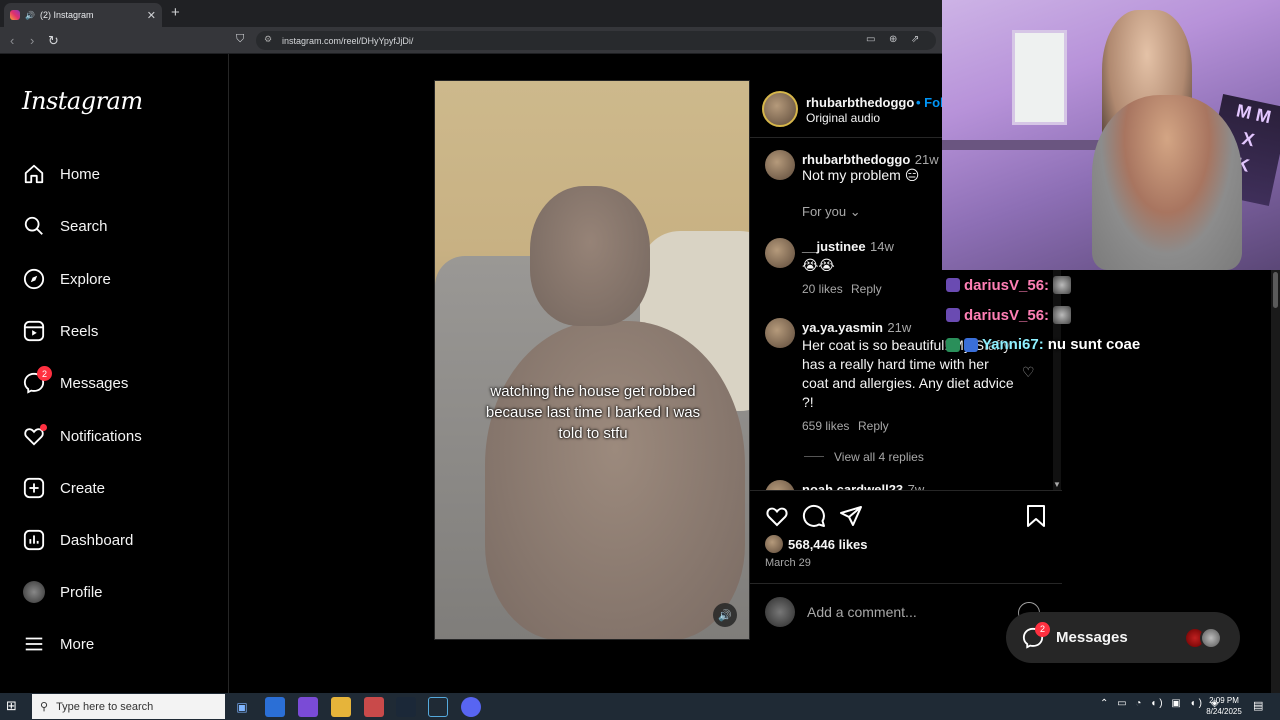  What do you see at coordinates (122, 174) in the screenshot?
I see `sidebar-item-home: Home` at bounding box center [122, 174].